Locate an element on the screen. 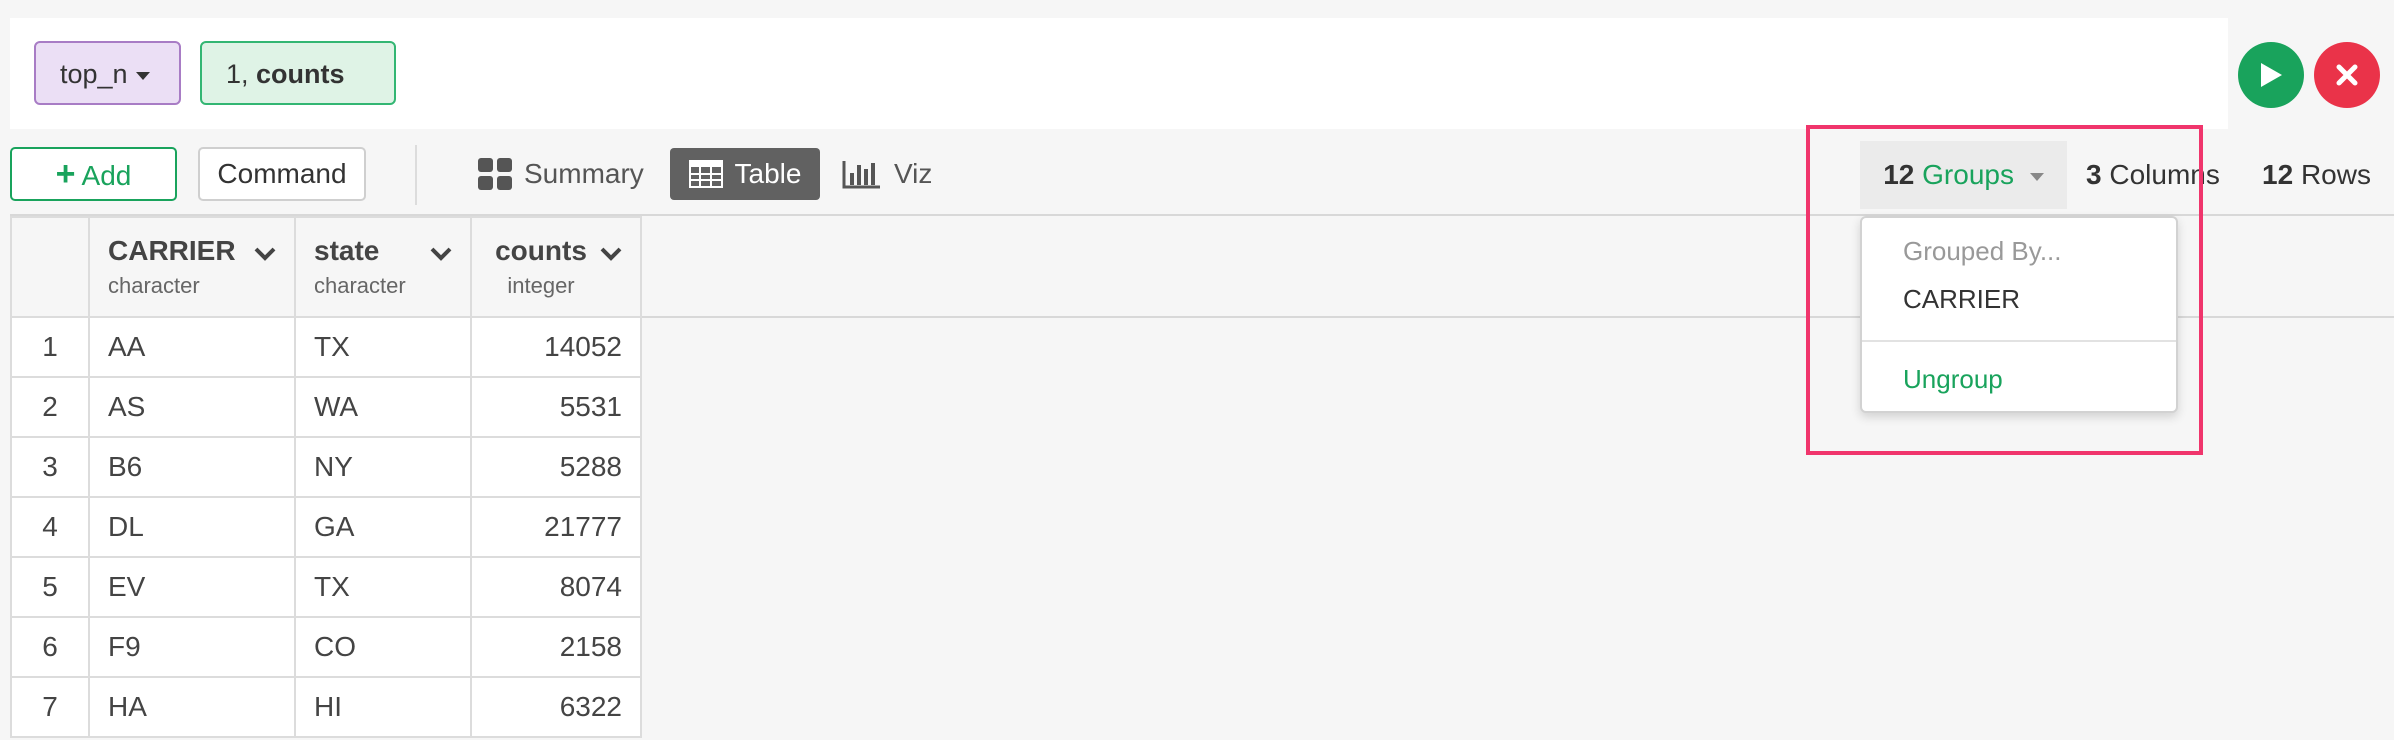 The height and width of the screenshot is (740, 2394). command-button-label: Command is located at coordinates (282, 173).